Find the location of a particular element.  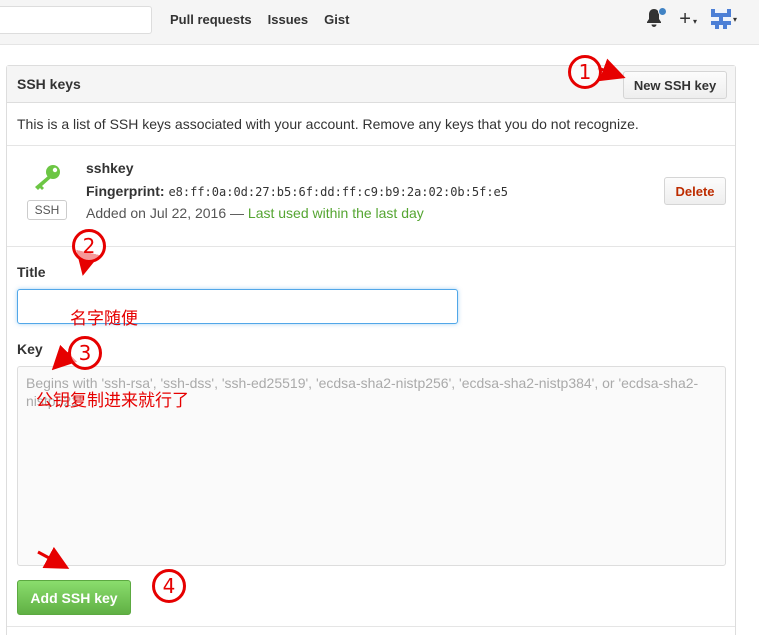

user-menu: ▾ is located at coordinates (723, 19).